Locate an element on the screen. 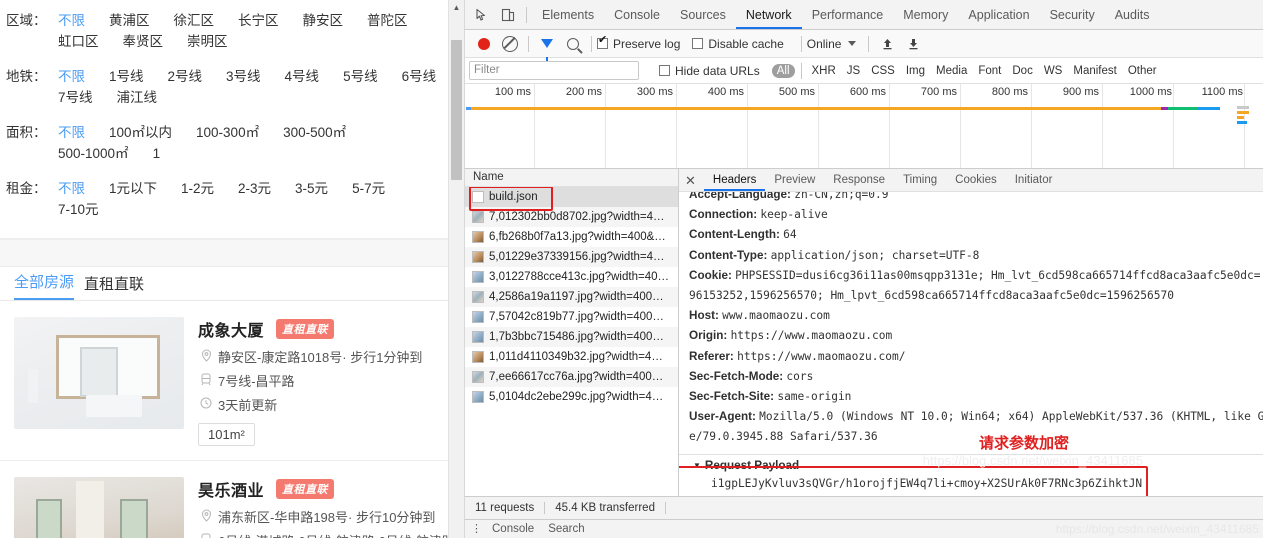  filter-option-region-1: 黄浦区 is located at coordinates (129, 20).